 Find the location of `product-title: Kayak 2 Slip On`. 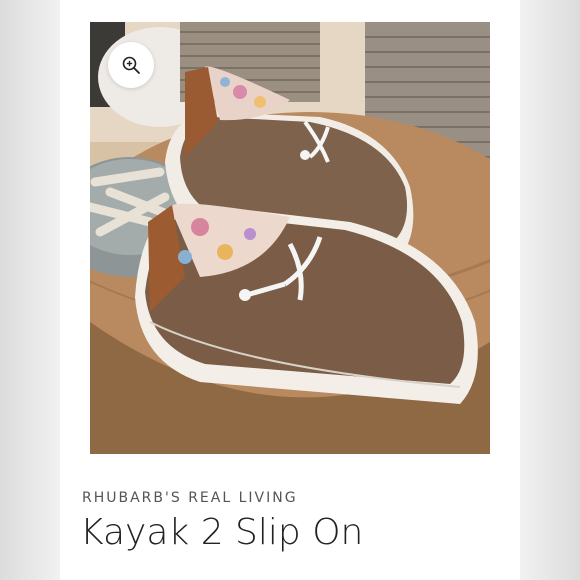

product-title: Kayak 2 Slip On is located at coordinates (222, 532).